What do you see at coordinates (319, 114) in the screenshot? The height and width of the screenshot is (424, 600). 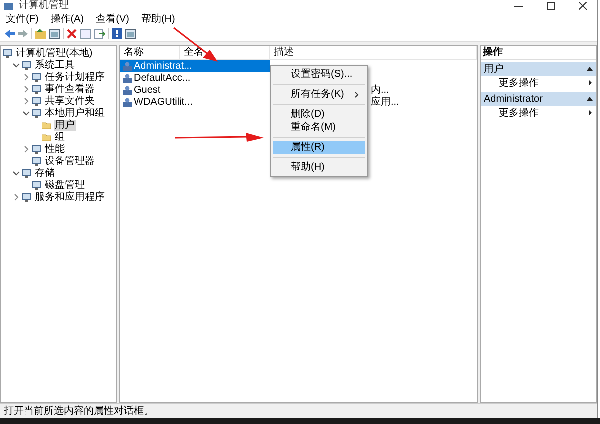 I see `menu-item: 删除(D)` at bounding box center [319, 114].